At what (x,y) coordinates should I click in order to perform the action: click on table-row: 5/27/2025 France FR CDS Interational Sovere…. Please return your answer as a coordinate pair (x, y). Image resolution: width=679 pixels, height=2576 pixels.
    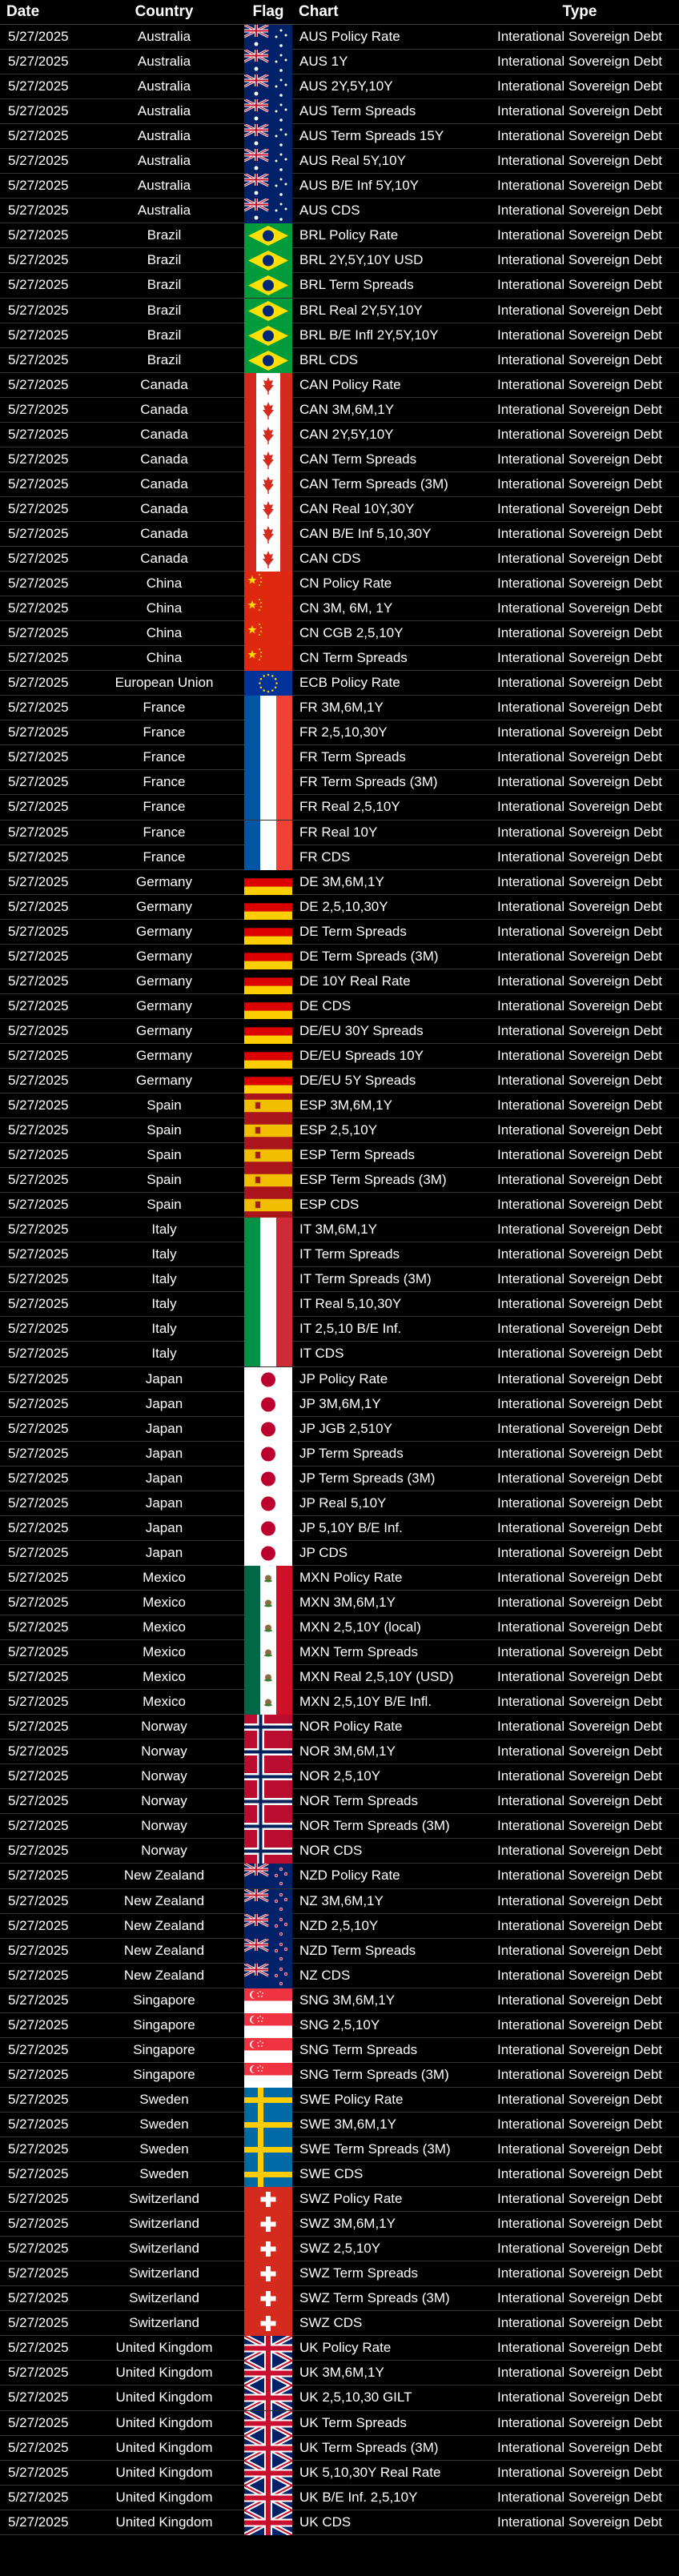
    Looking at the image, I should click on (339, 857).